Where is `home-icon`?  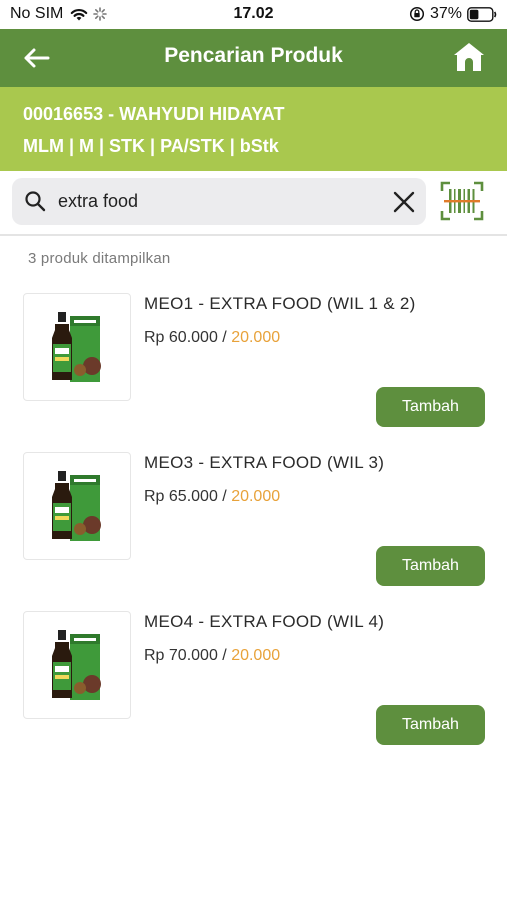 home-icon is located at coordinates (469, 57).